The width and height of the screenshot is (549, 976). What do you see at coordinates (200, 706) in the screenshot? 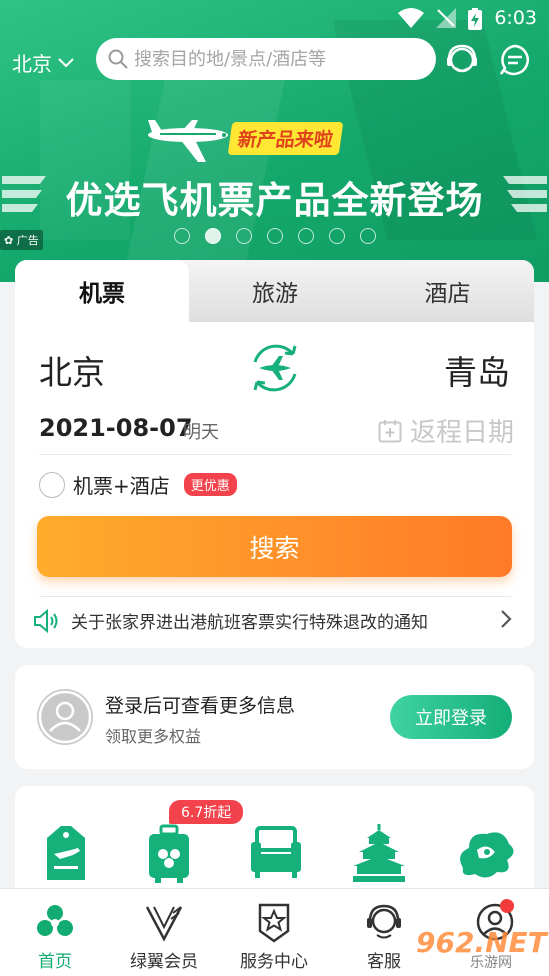
I see `login-title: 登录后可查看更多信息` at bounding box center [200, 706].